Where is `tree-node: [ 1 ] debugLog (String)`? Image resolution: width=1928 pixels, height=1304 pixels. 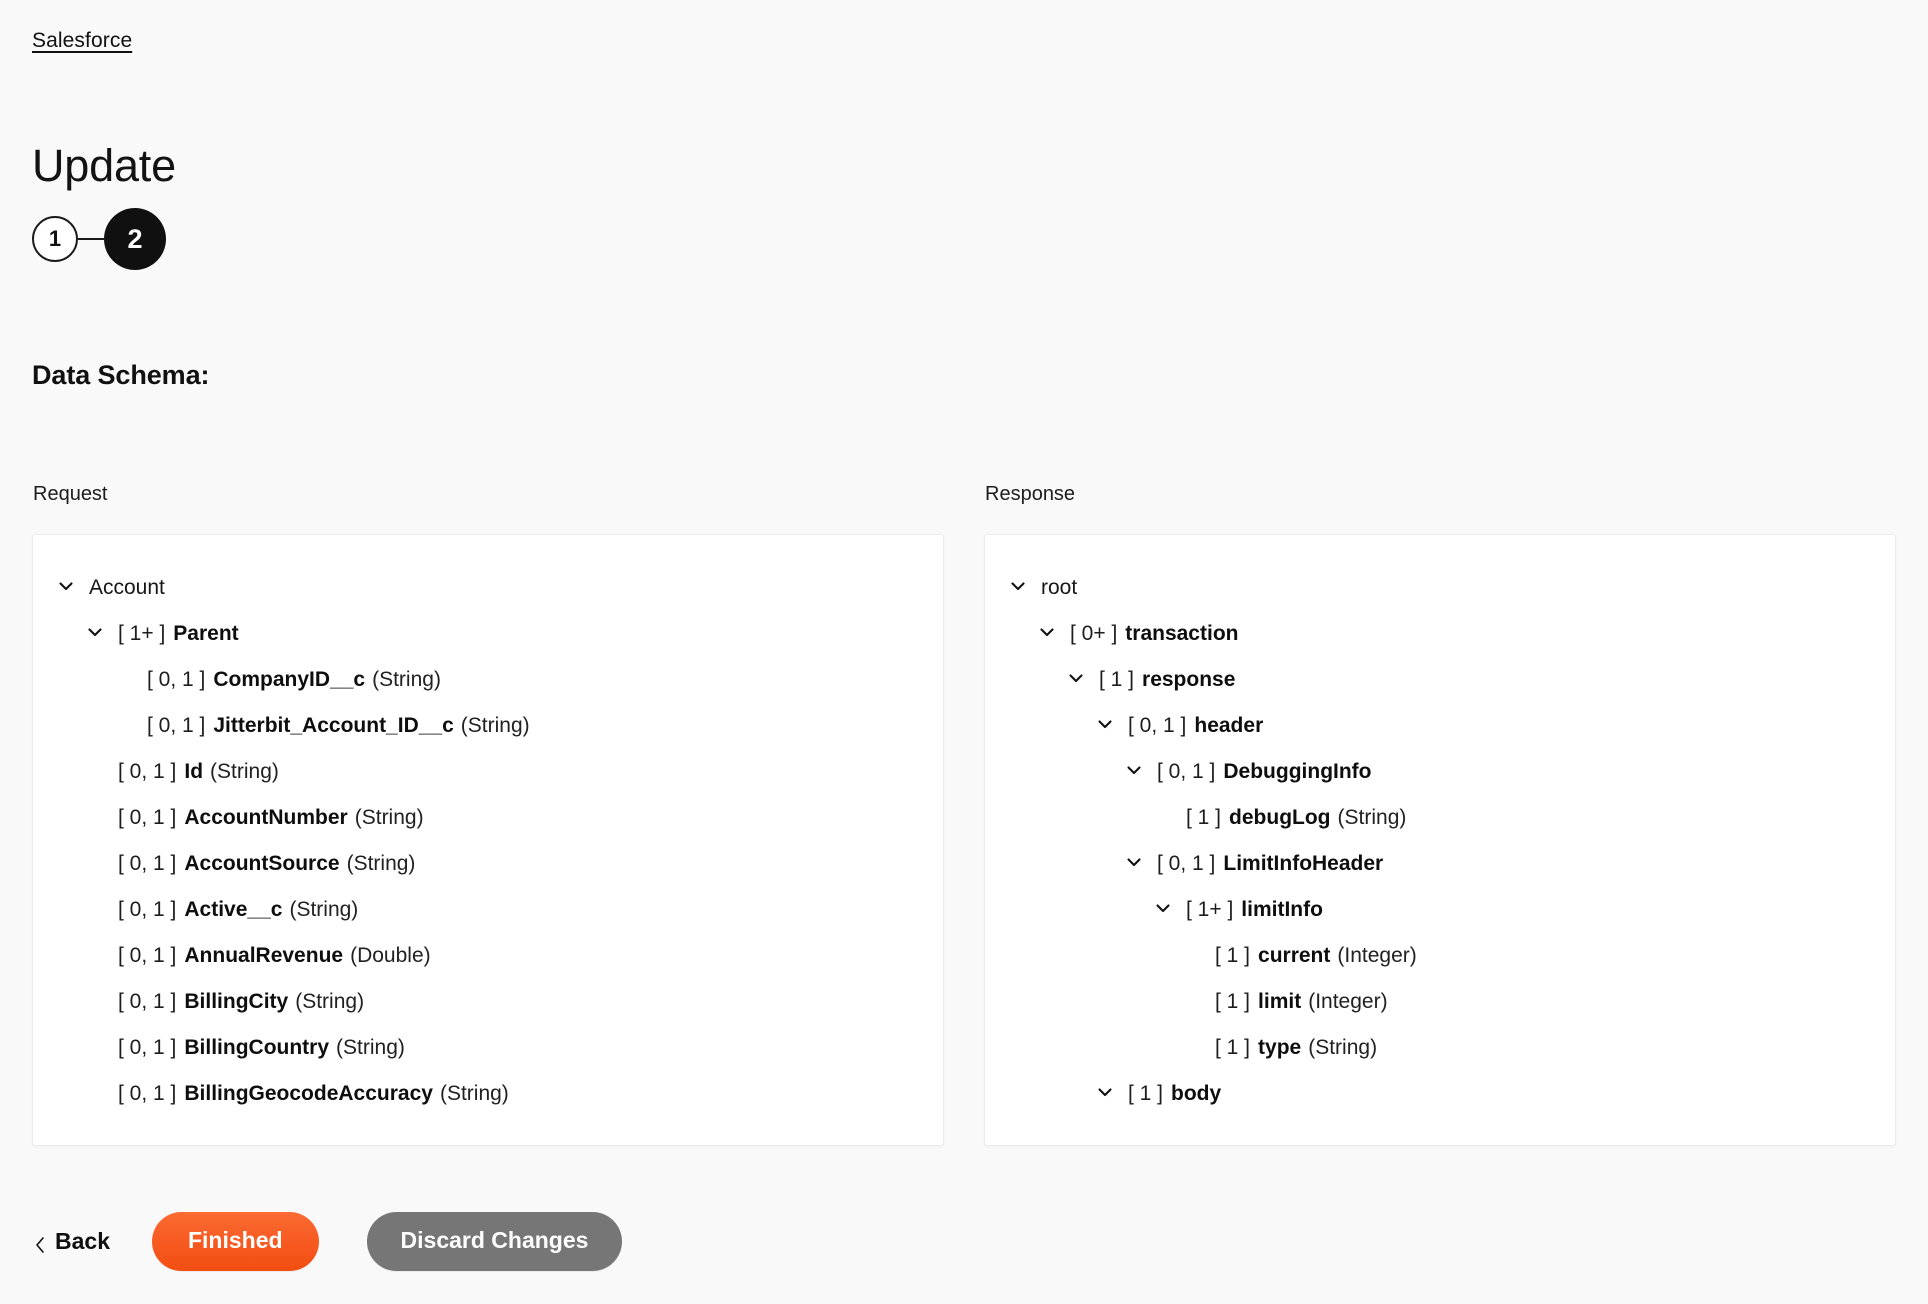
tree-node: [ 1 ] debugLog (String) is located at coordinates (1440, 818).